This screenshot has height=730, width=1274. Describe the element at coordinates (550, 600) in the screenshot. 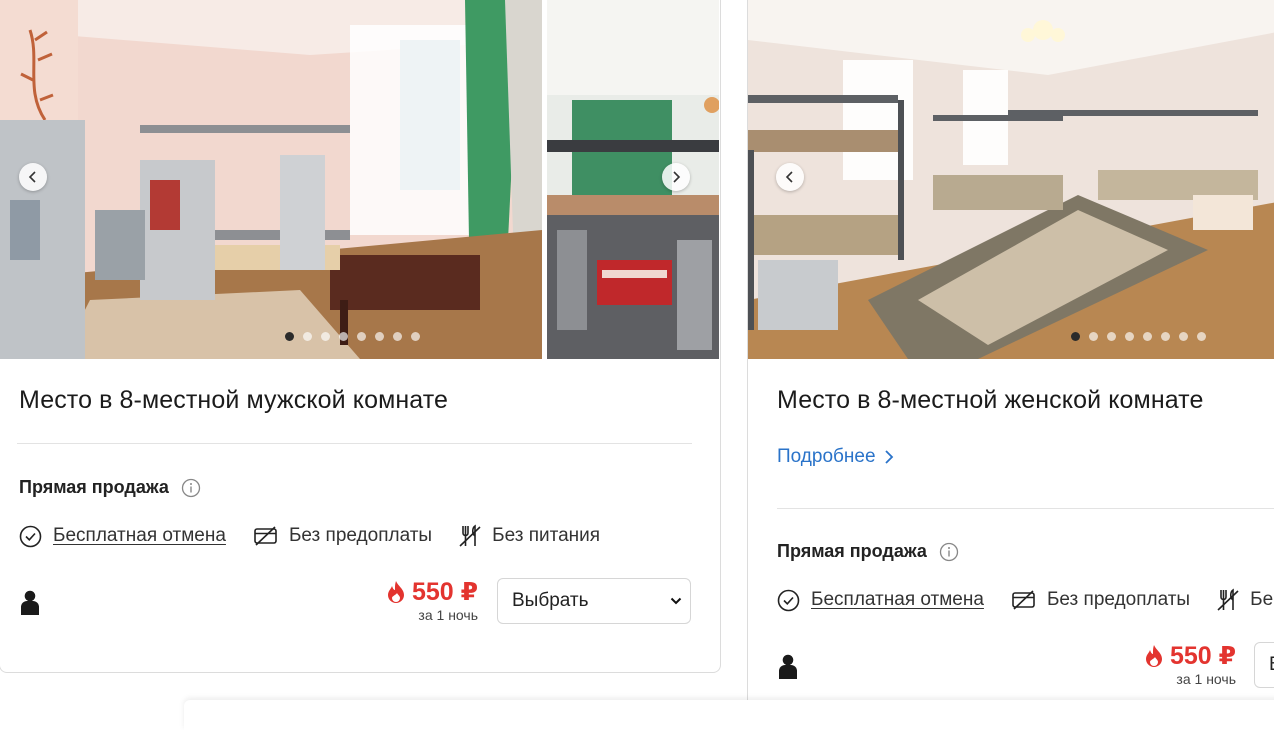

I see `select-value: Выбрать` at that location.